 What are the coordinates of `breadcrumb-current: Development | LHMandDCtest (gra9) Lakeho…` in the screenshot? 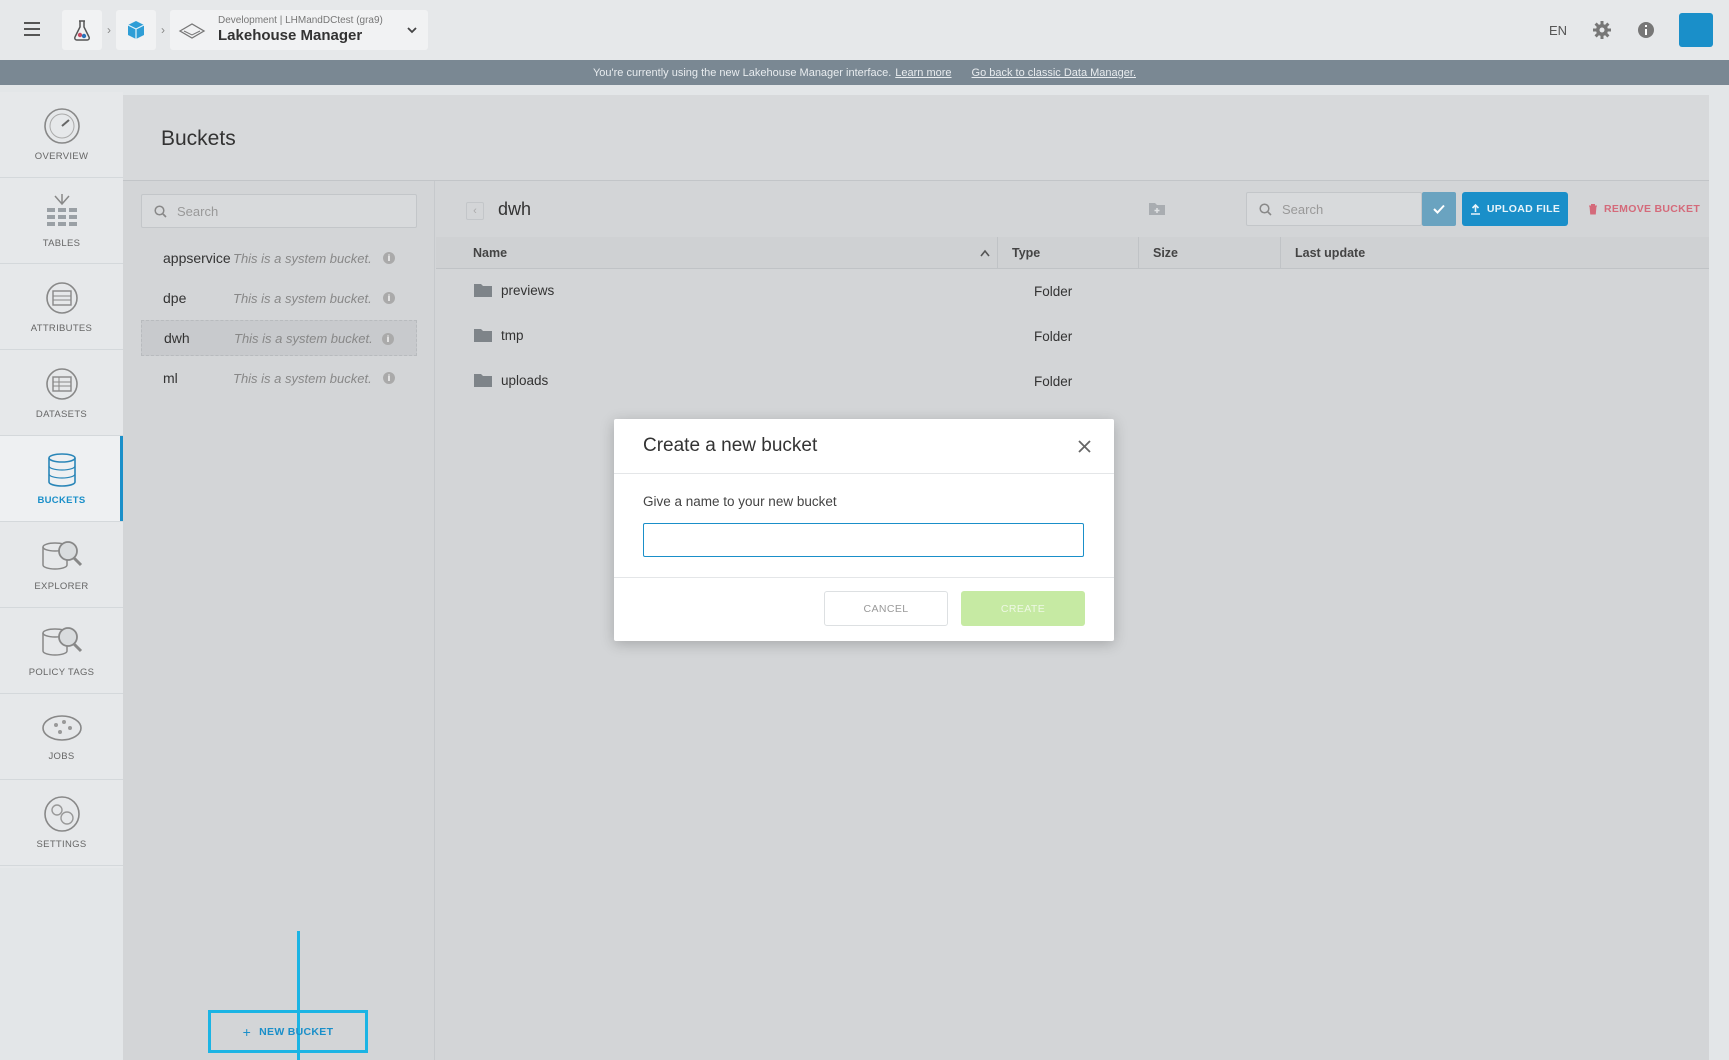 It's located at (299, 30).